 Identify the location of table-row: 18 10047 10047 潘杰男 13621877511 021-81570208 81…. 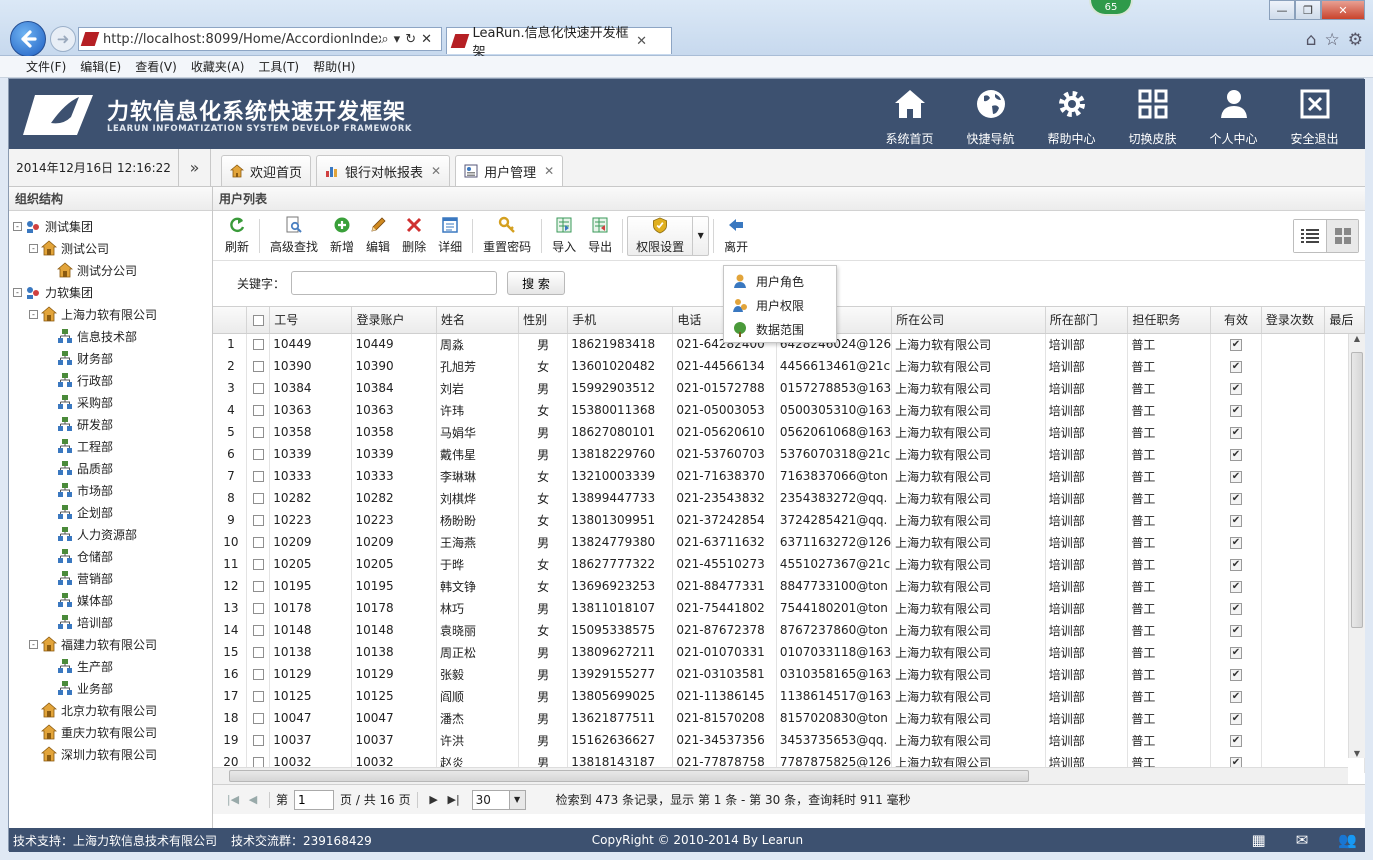
(789, 718).